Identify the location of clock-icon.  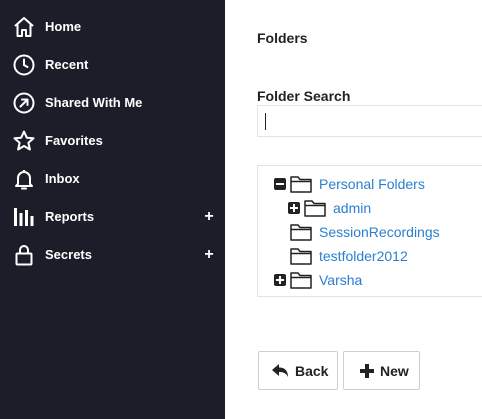
(24, 65).